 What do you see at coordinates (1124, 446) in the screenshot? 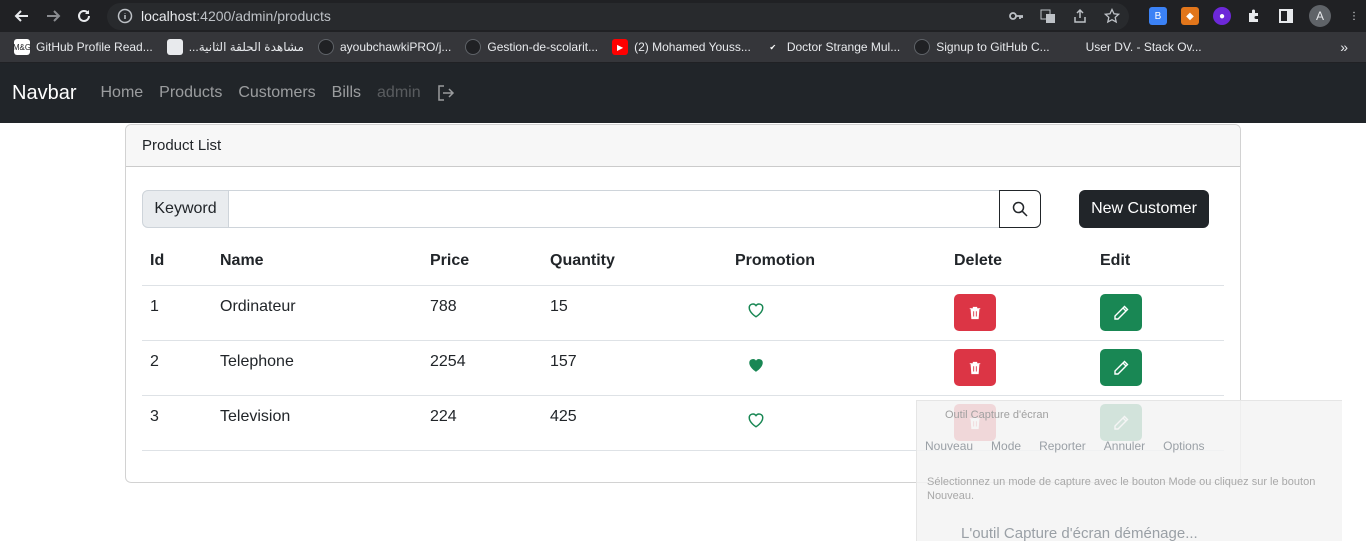
I see `snip-cancel-button: Annuler` at bounding box center [1124, 446].